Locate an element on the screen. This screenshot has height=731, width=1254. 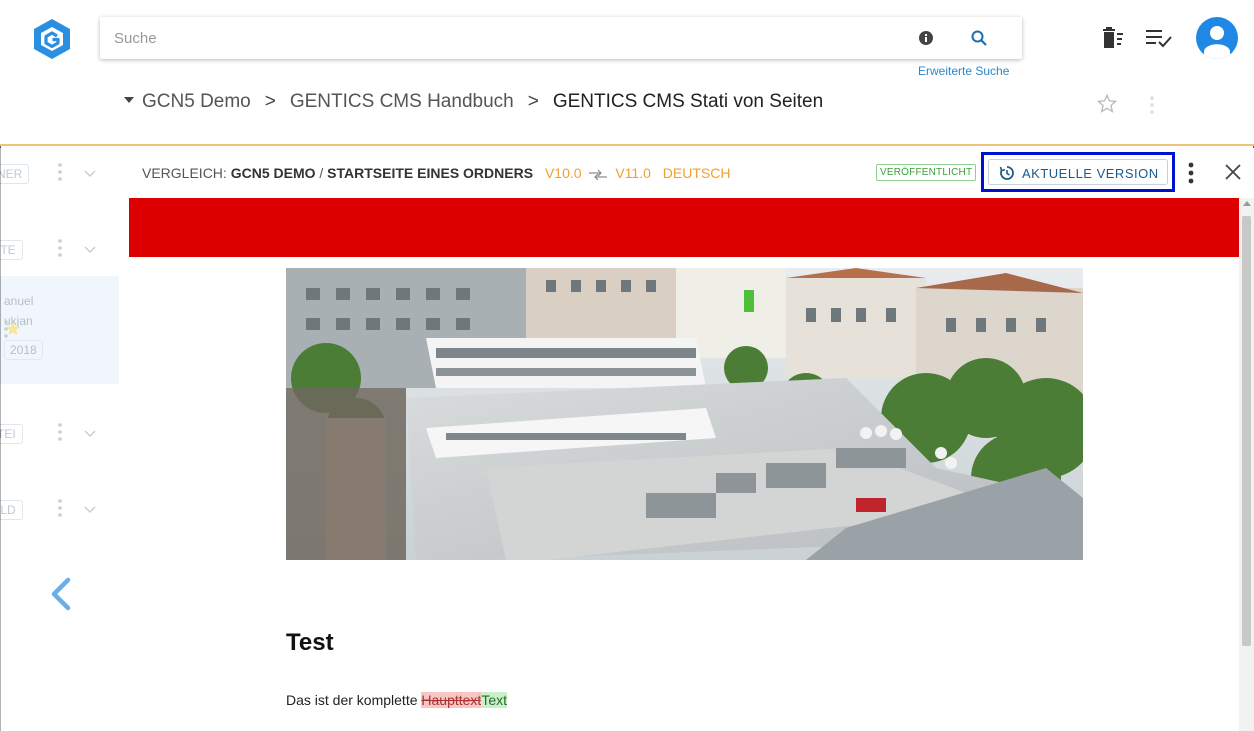
compare-node: GCN5 DEMO is located at coordinates (273, 173).